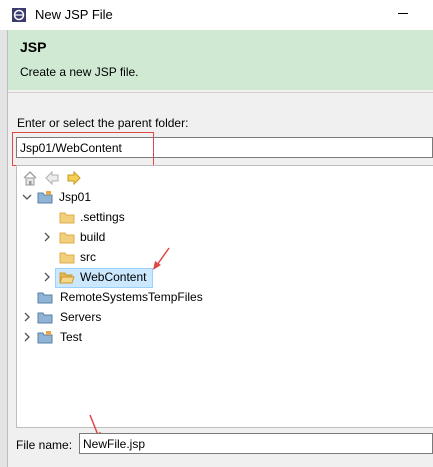  Describe the element at coordinates (161, 258) in the screenshot. I see `annotation-arrow-icon` at that location.